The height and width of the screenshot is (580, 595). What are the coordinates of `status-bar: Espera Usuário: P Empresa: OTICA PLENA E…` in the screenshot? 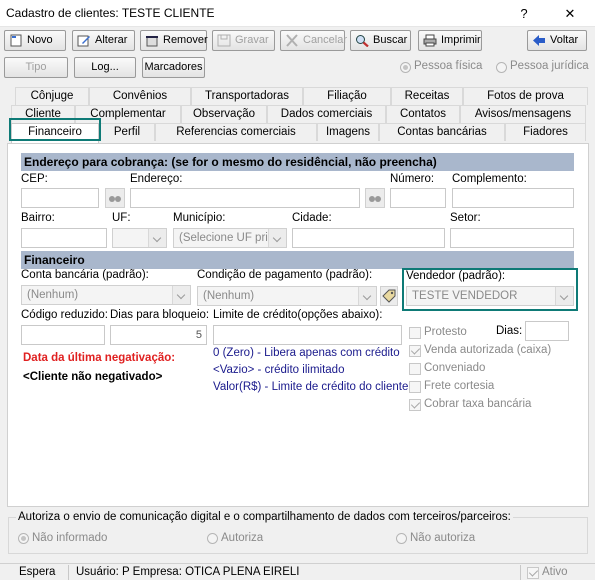 It's located at (297, 571).